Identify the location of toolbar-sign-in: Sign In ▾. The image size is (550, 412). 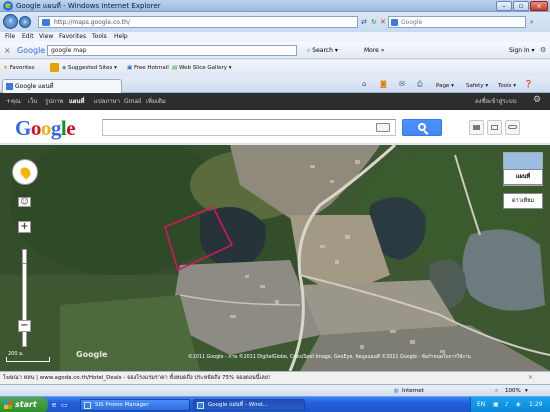
(522, 51).